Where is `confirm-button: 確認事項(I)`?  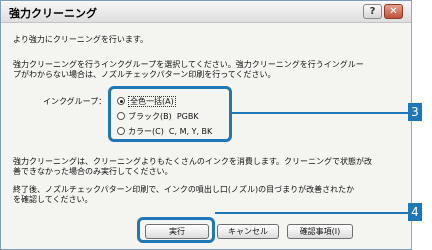
confirm-button: 確認事項(I) is located at coordinates (320, 231).